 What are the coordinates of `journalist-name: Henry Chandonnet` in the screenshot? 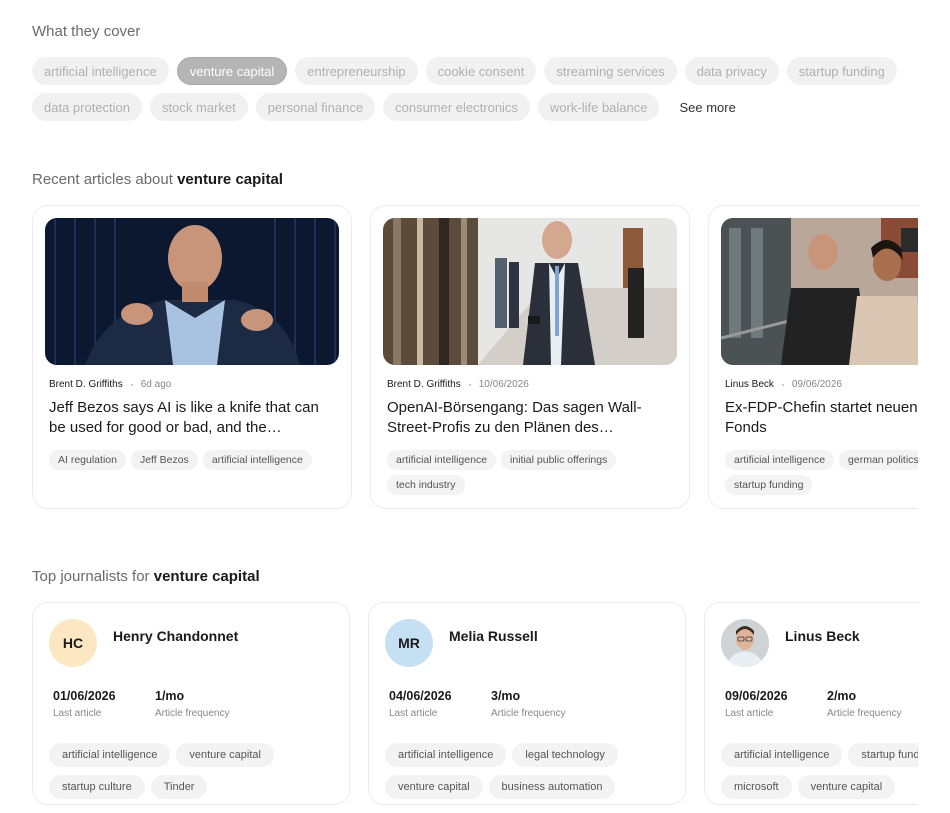 It's located at (175, 636).